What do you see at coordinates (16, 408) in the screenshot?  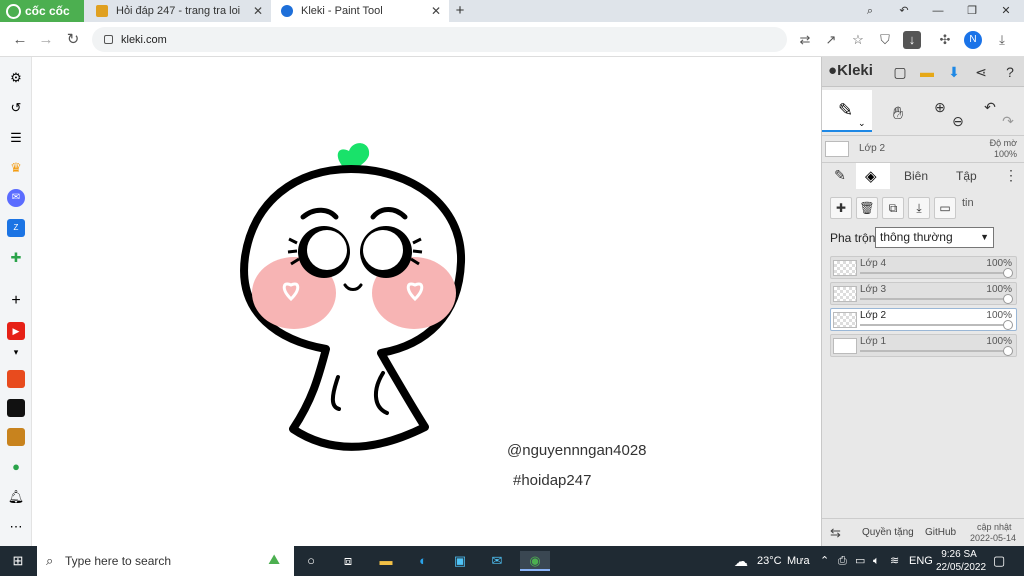 I see `tiktok-icon` at bounding box center [16, 408].